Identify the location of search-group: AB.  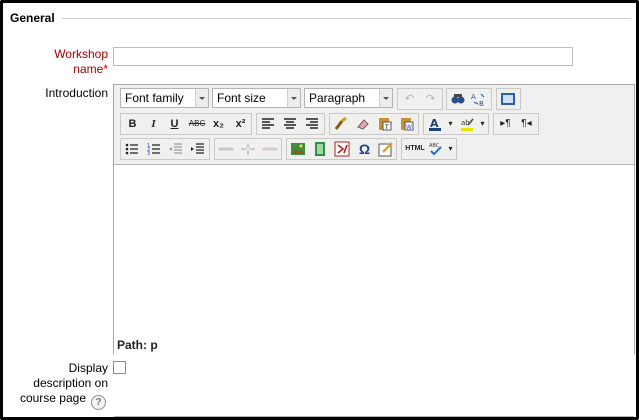
(469, 99).